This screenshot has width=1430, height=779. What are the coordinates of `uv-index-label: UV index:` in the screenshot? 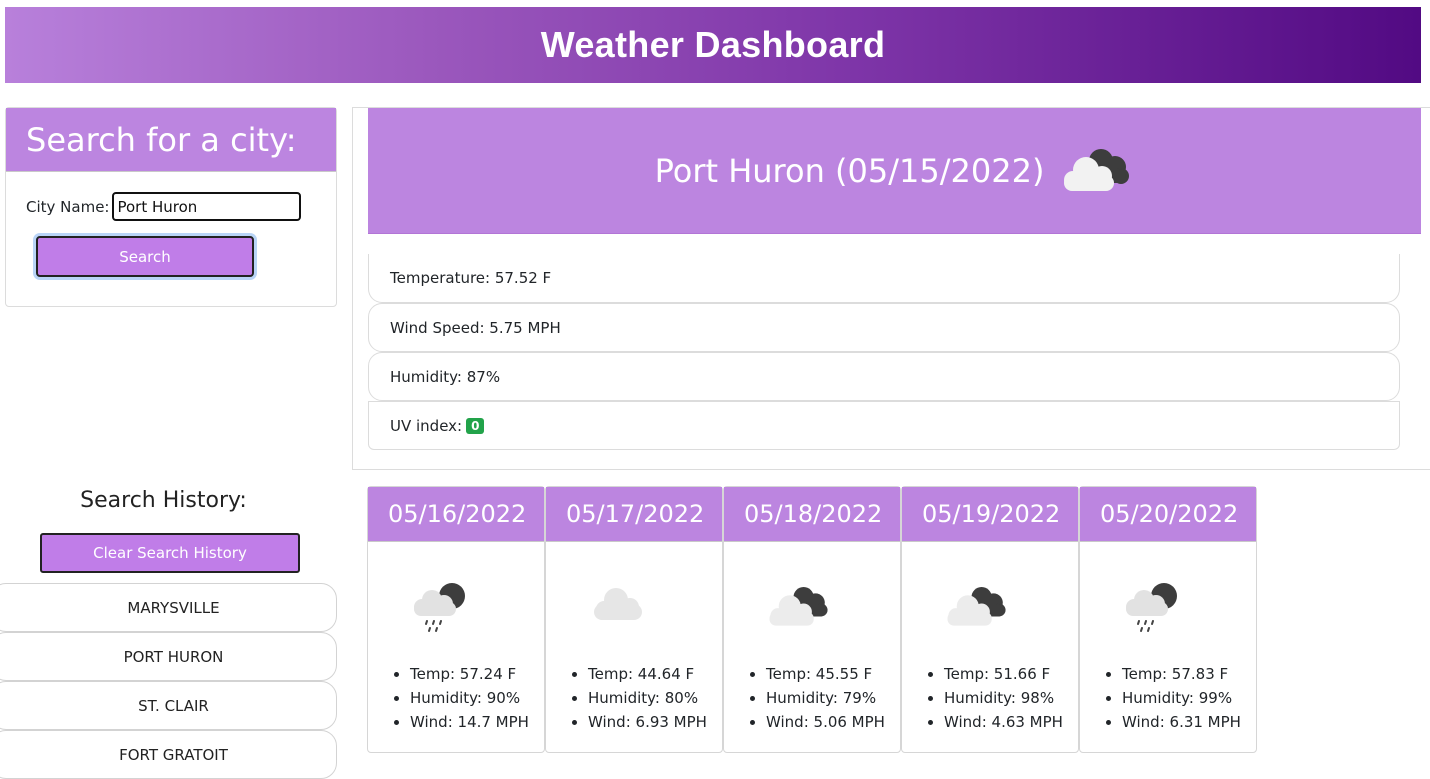 It's located at (426, 425).